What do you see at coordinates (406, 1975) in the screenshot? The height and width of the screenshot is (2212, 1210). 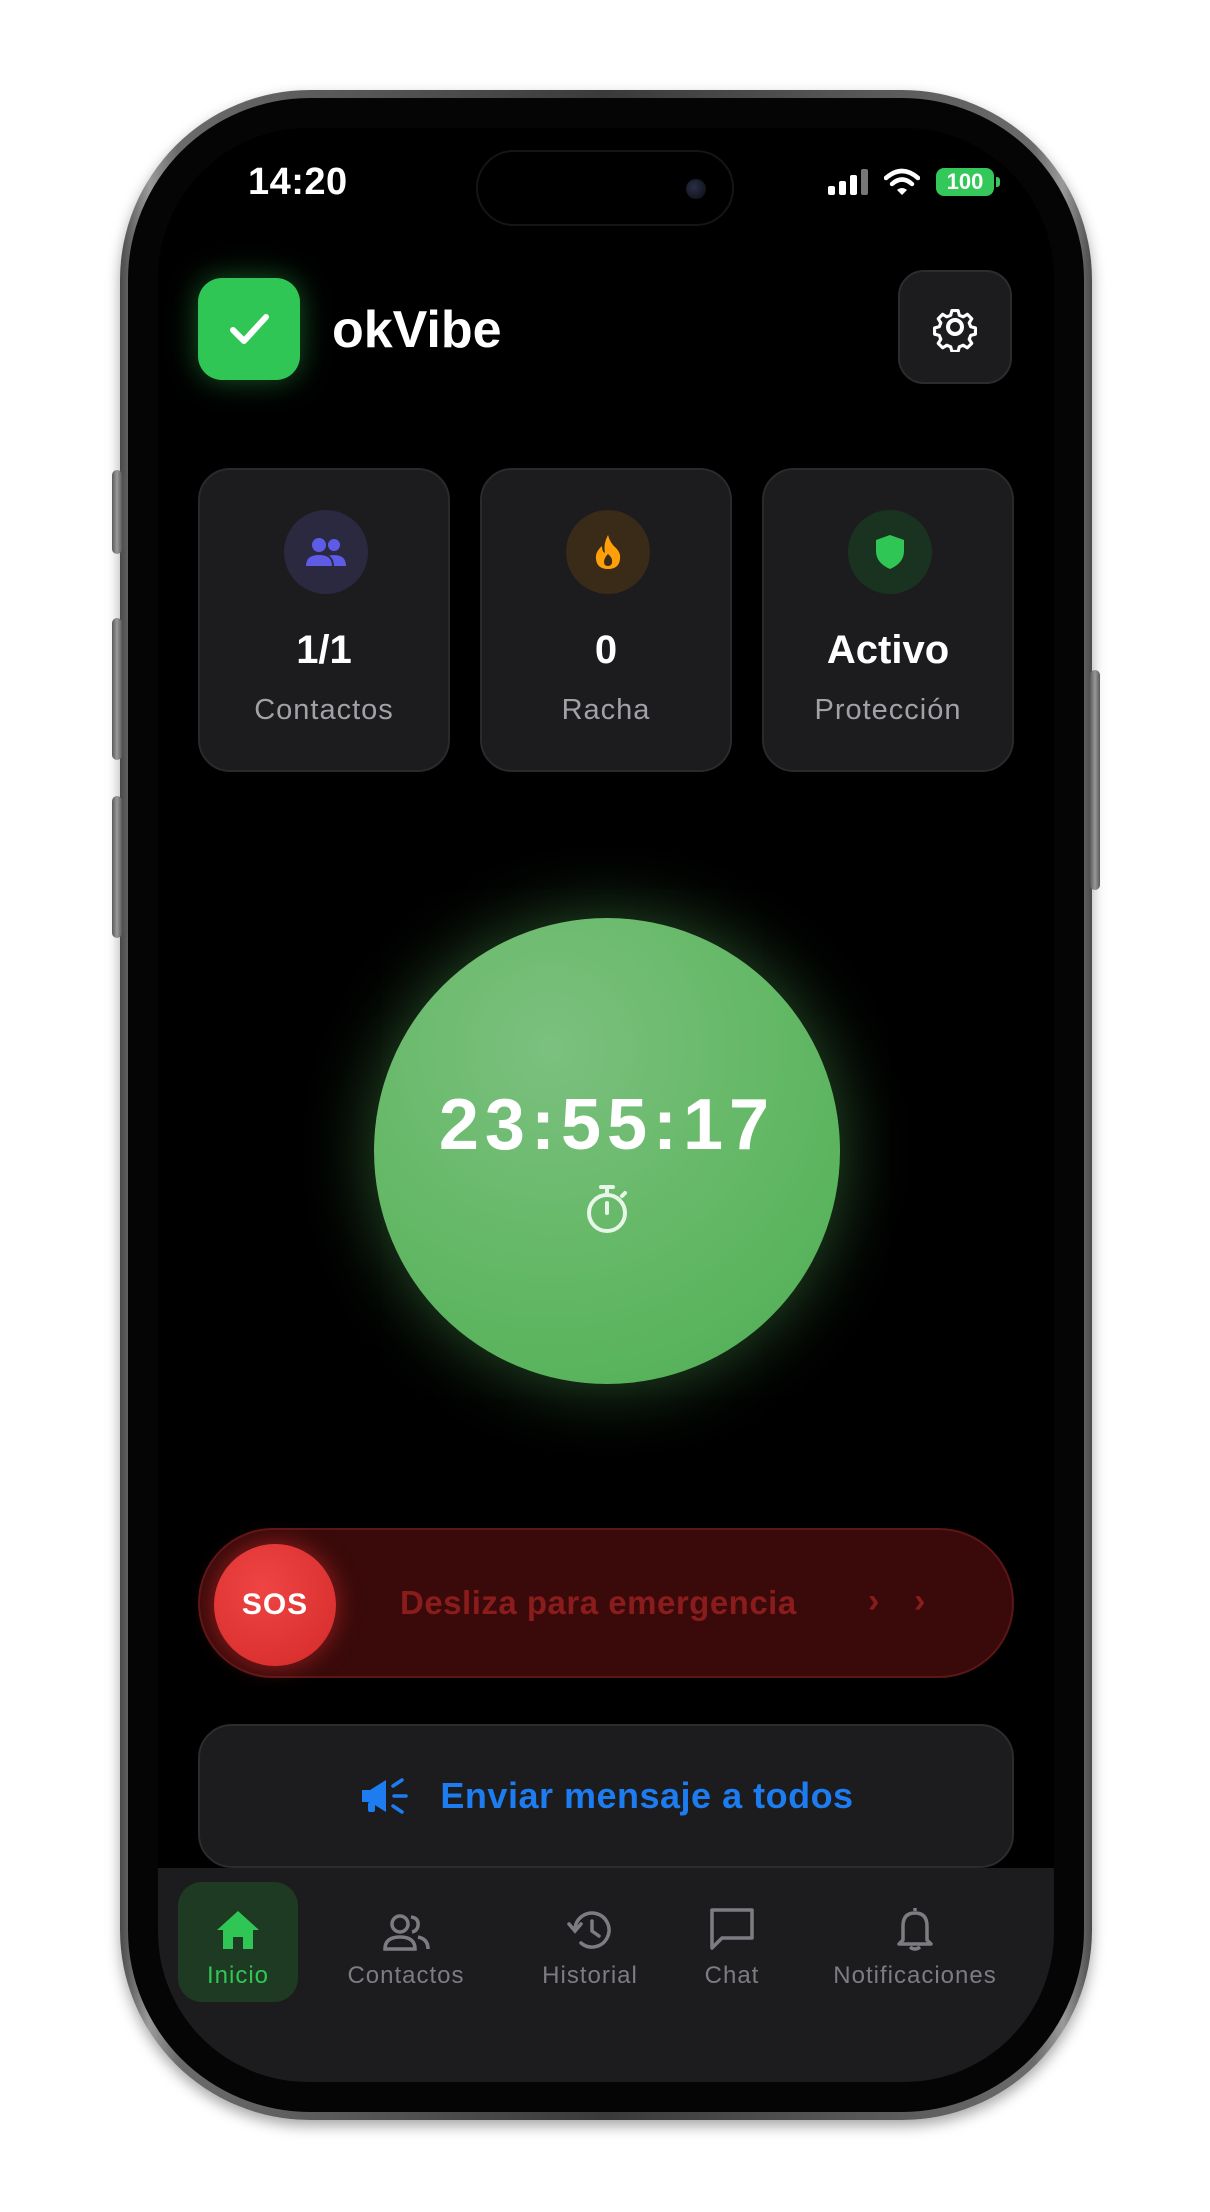 I see `tab-label: Contactos` at bounding box center [406, 1975].